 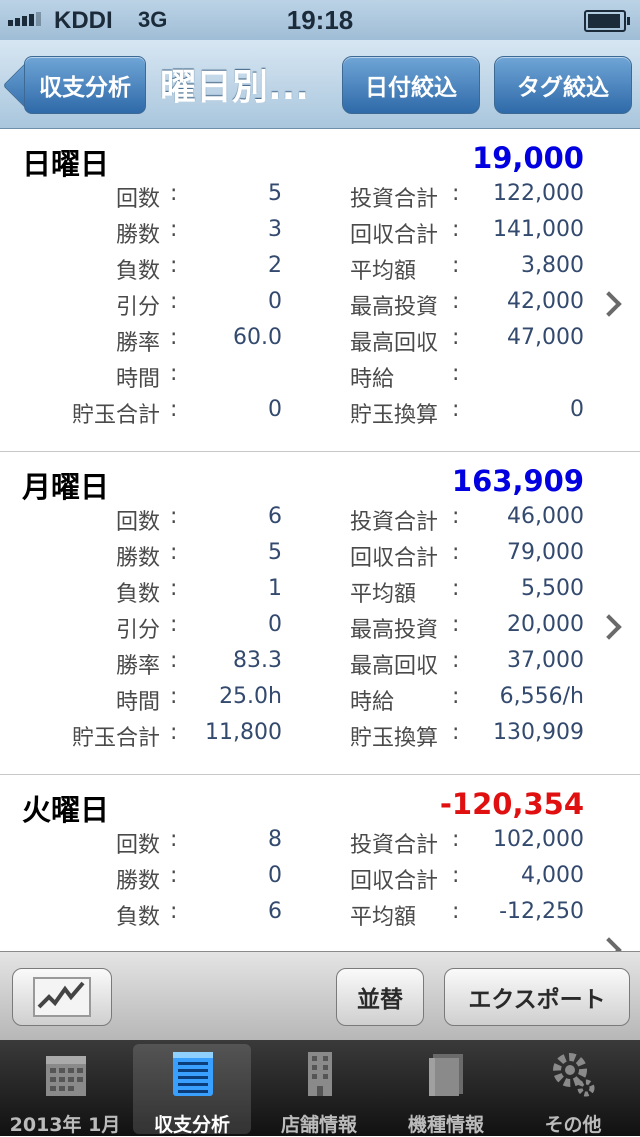 I want to click on tag-filter-button: タグ絞込, so click(x=563, y=85).